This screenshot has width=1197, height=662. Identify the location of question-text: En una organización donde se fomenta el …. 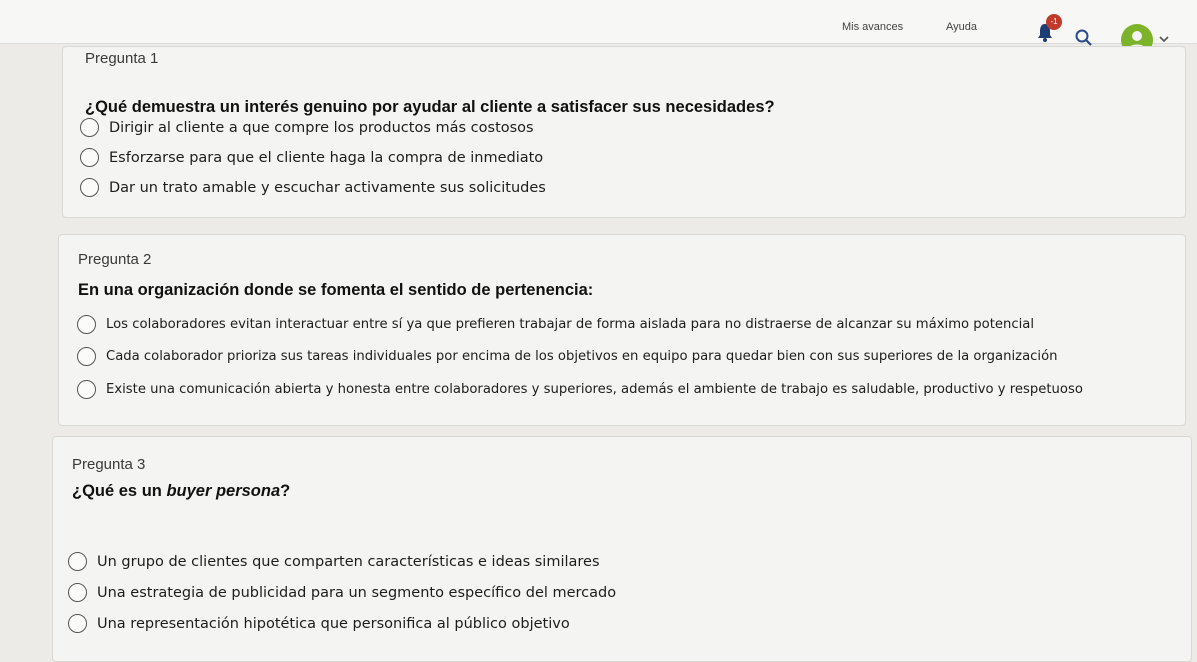
(336, 290).